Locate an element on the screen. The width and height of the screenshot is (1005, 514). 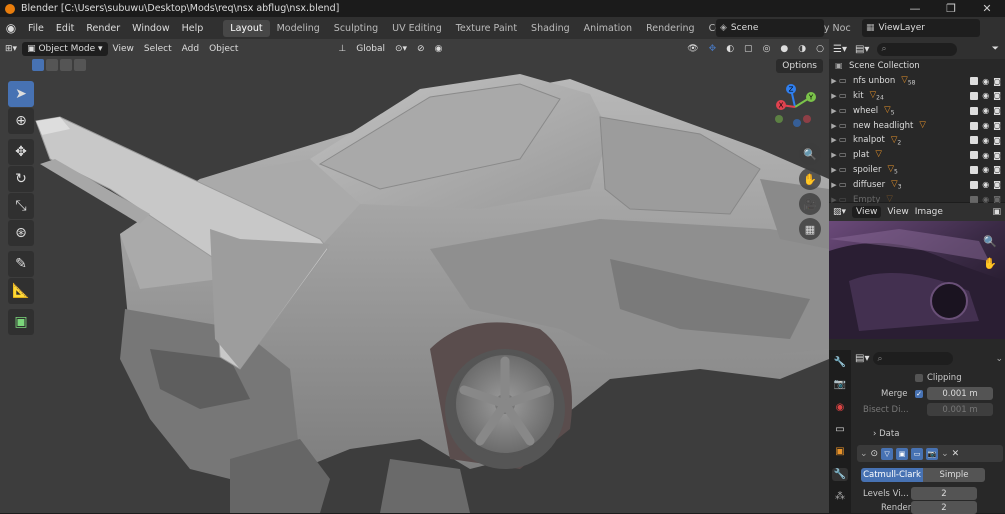
image-view-selector: View is located at coordinates (867, 212).